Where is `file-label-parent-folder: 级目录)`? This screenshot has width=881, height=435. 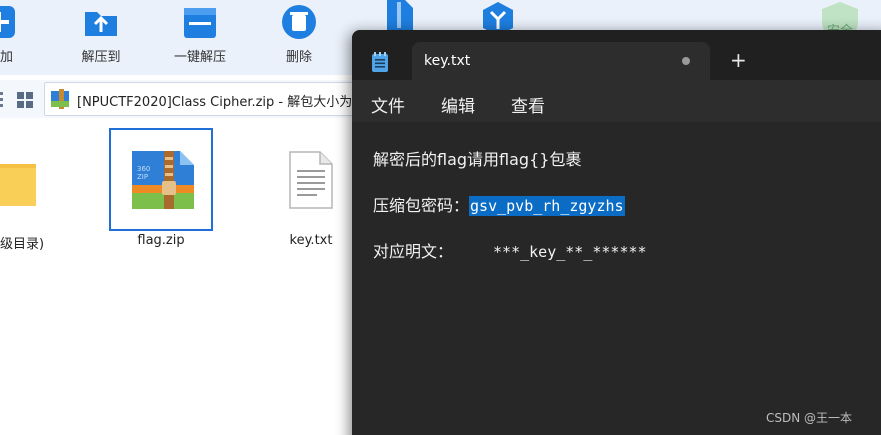
file-label-parent-folder: 级目录) is located at coordinates (22, 244).